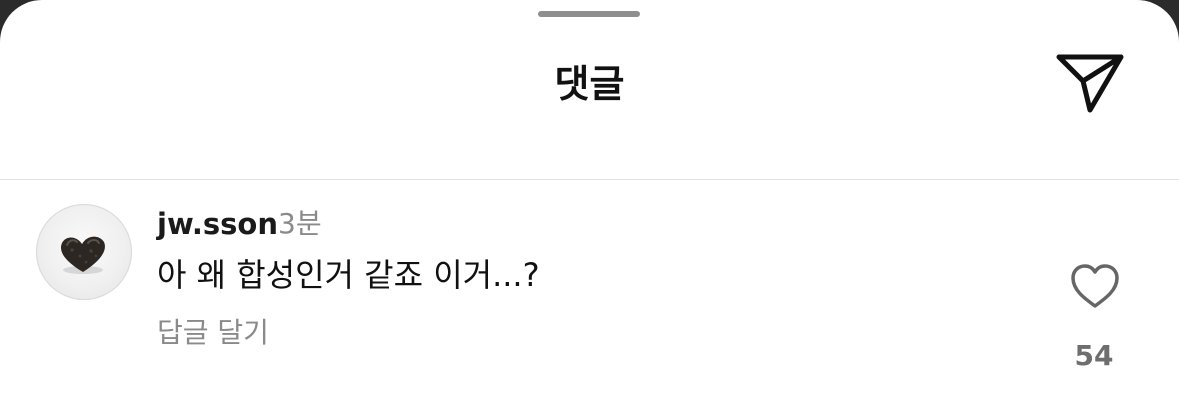  What do you see at coordinates (1094, 355) in the screenshot?
I see `like-count: 54` at bounding box center [1094, 355].